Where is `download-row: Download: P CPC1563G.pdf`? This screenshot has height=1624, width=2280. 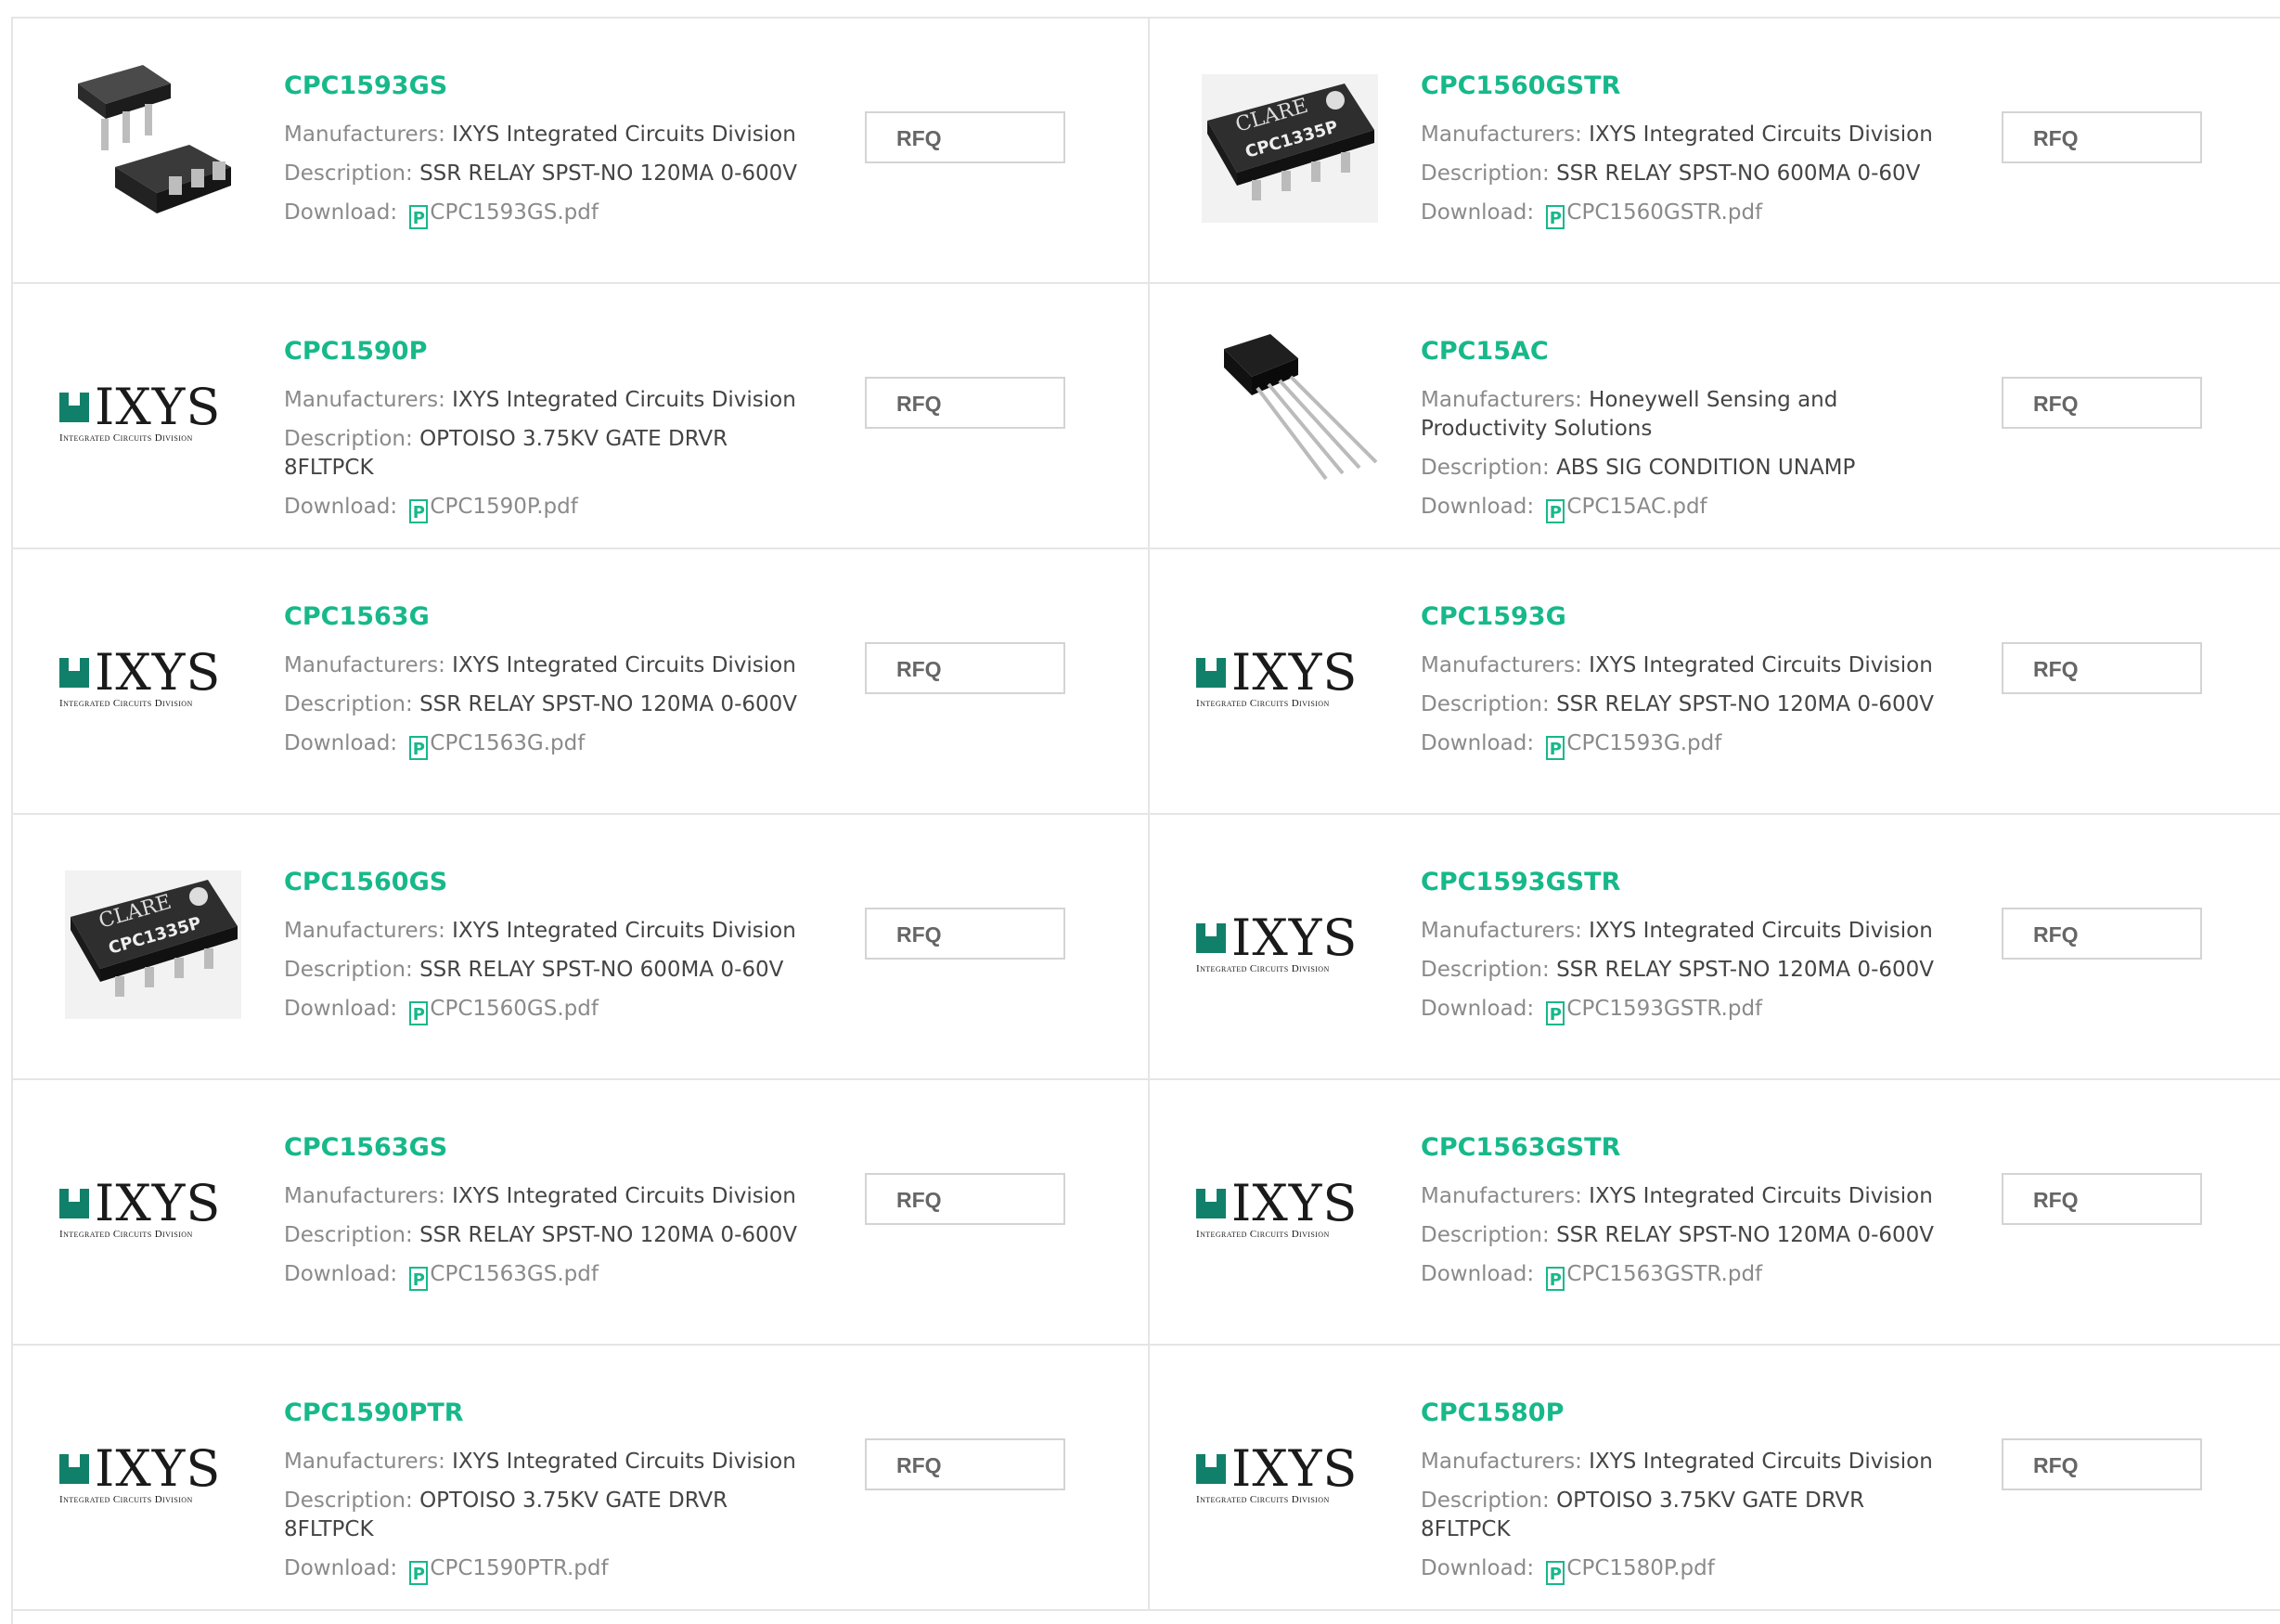
download-row: Download: P CPC1563G.pdf is located at coordinates (544, 745).